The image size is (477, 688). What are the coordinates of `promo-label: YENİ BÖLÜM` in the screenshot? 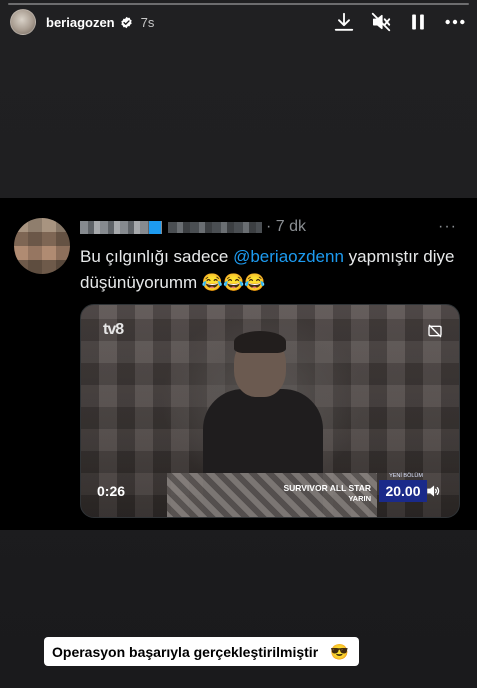 It's located at (406, 476).